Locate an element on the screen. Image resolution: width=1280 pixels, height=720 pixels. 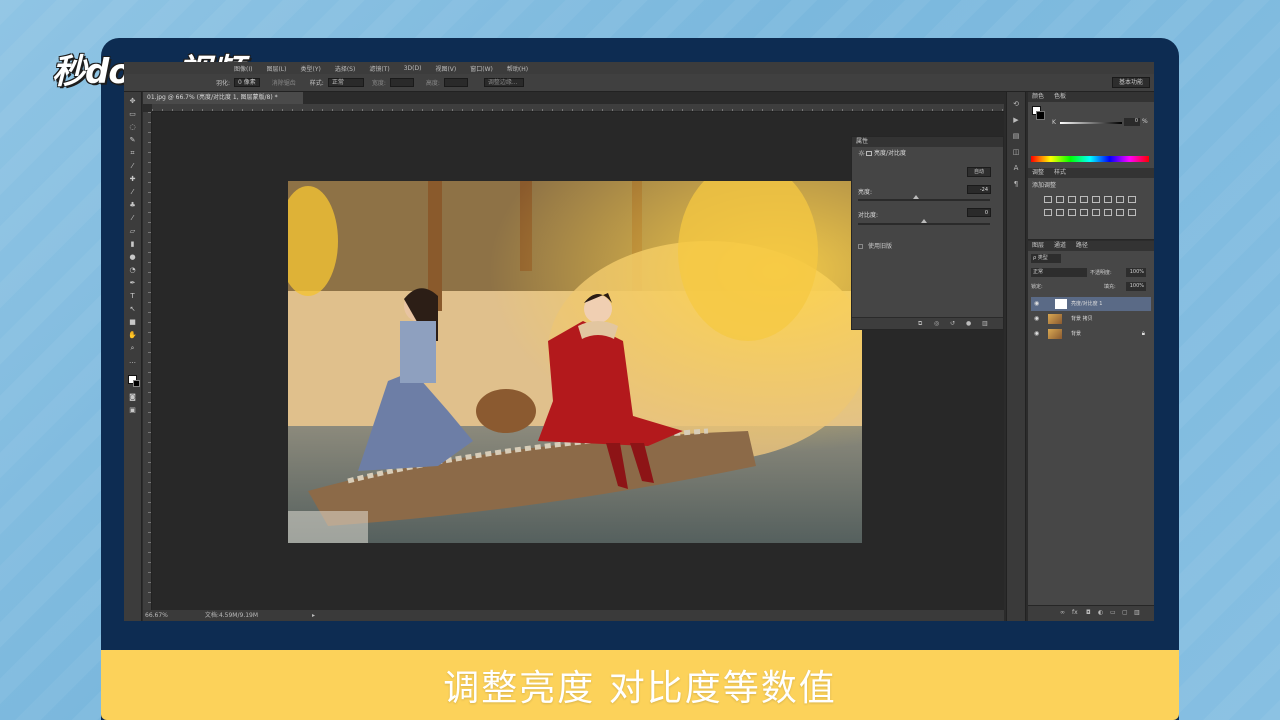
gradient-tool-icon: ▮ is located at coordinates (133, 244).